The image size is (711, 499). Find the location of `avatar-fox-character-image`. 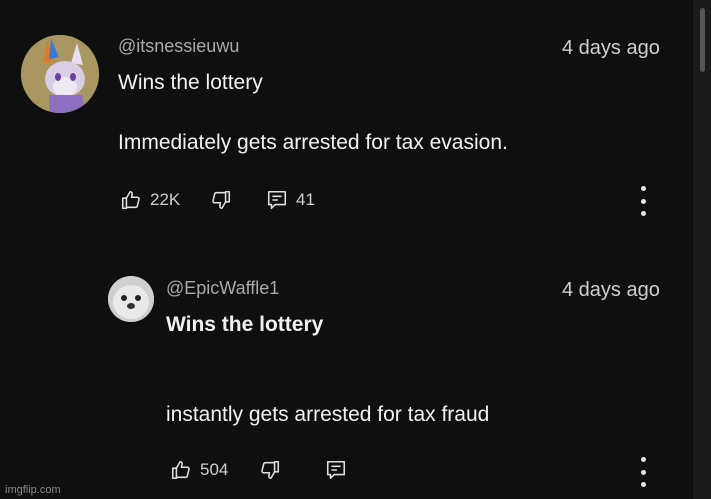

avatar-fox-character-image is located at coordinates (60, 74).